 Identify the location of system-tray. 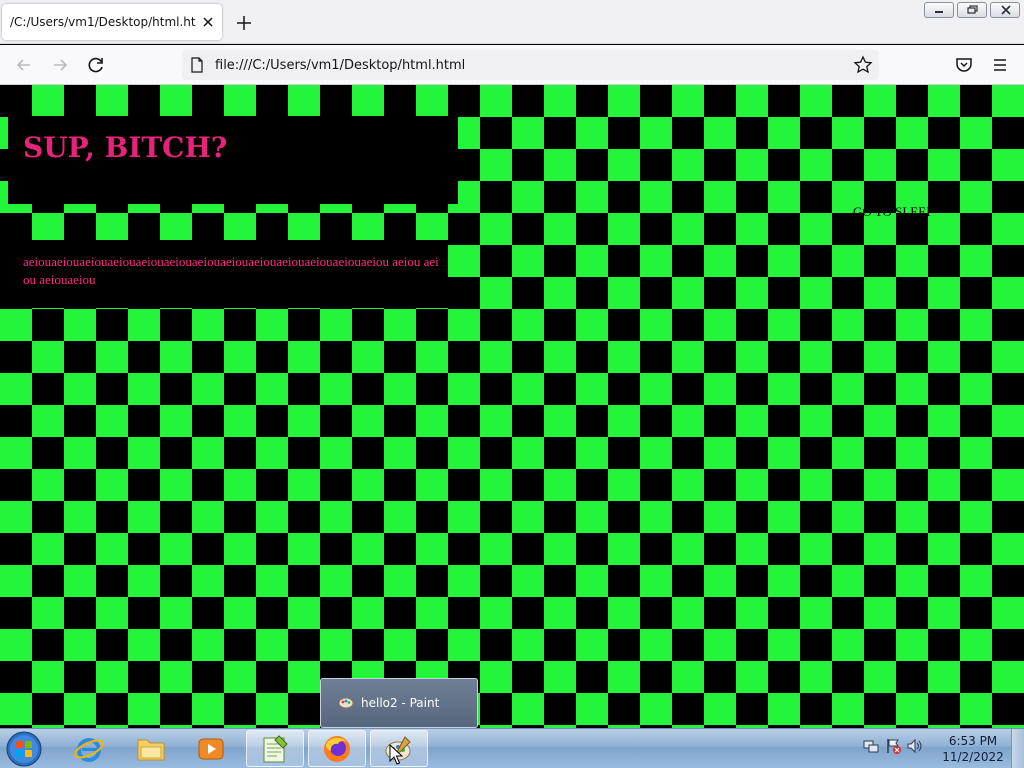
(893, 747).